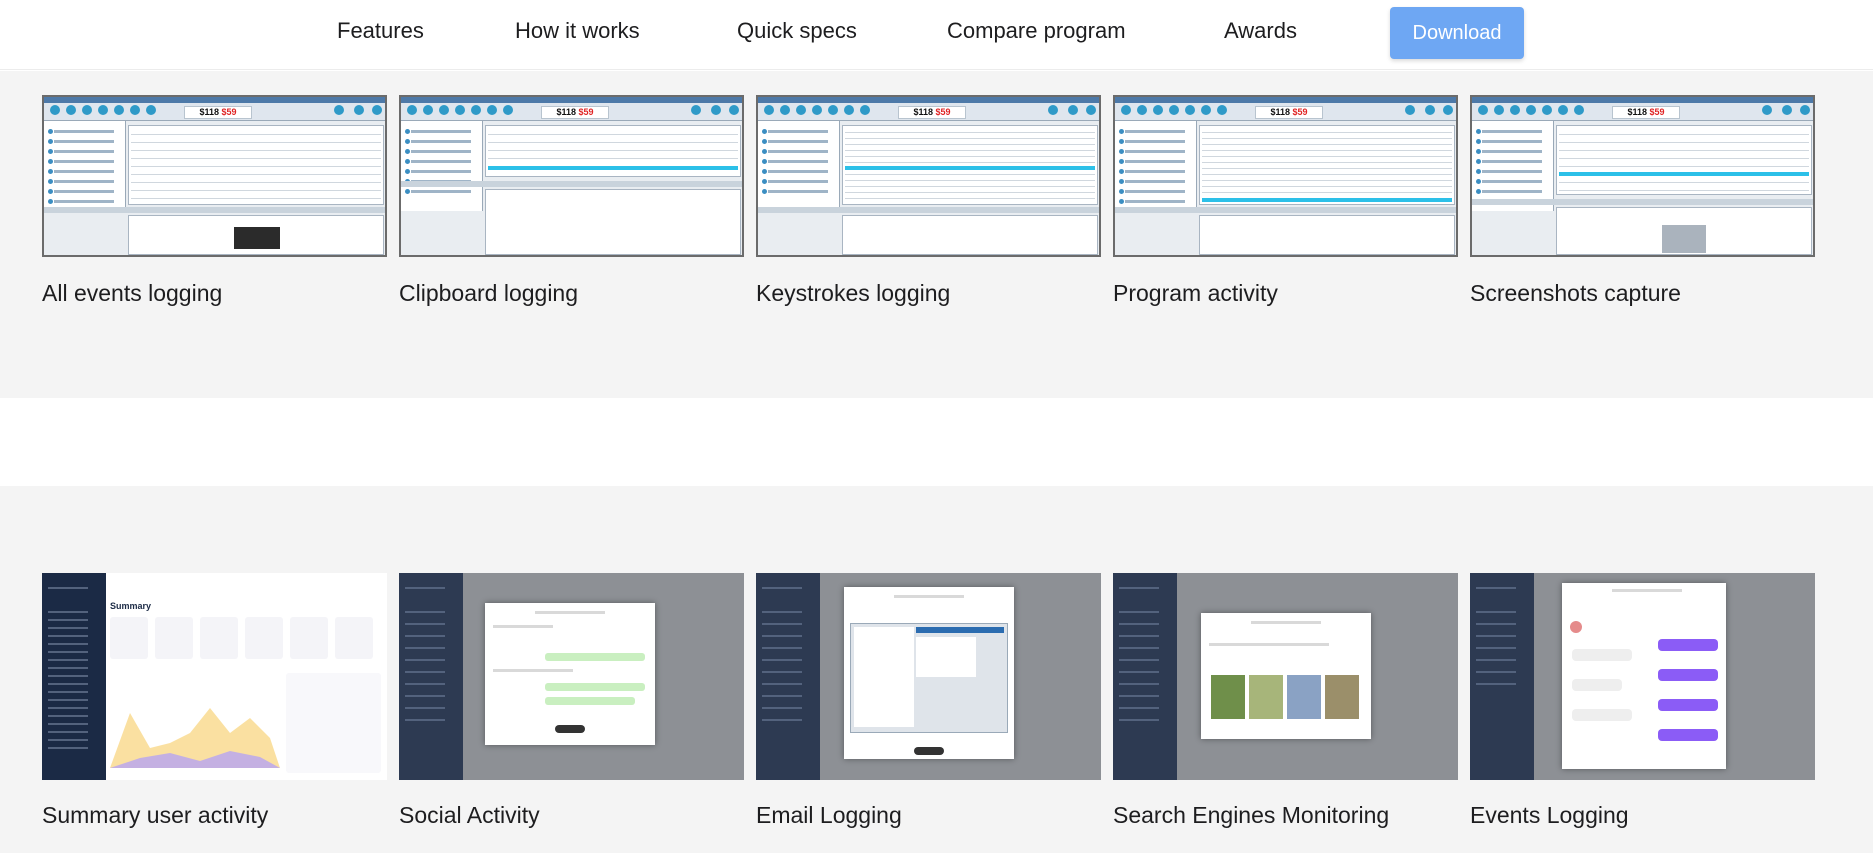 The width and height of the screenshot is (1873, 853). Describe the element at coordinates (1036, 31) in the screenshot. I see `nav-compare-program: Compare program` at that location.